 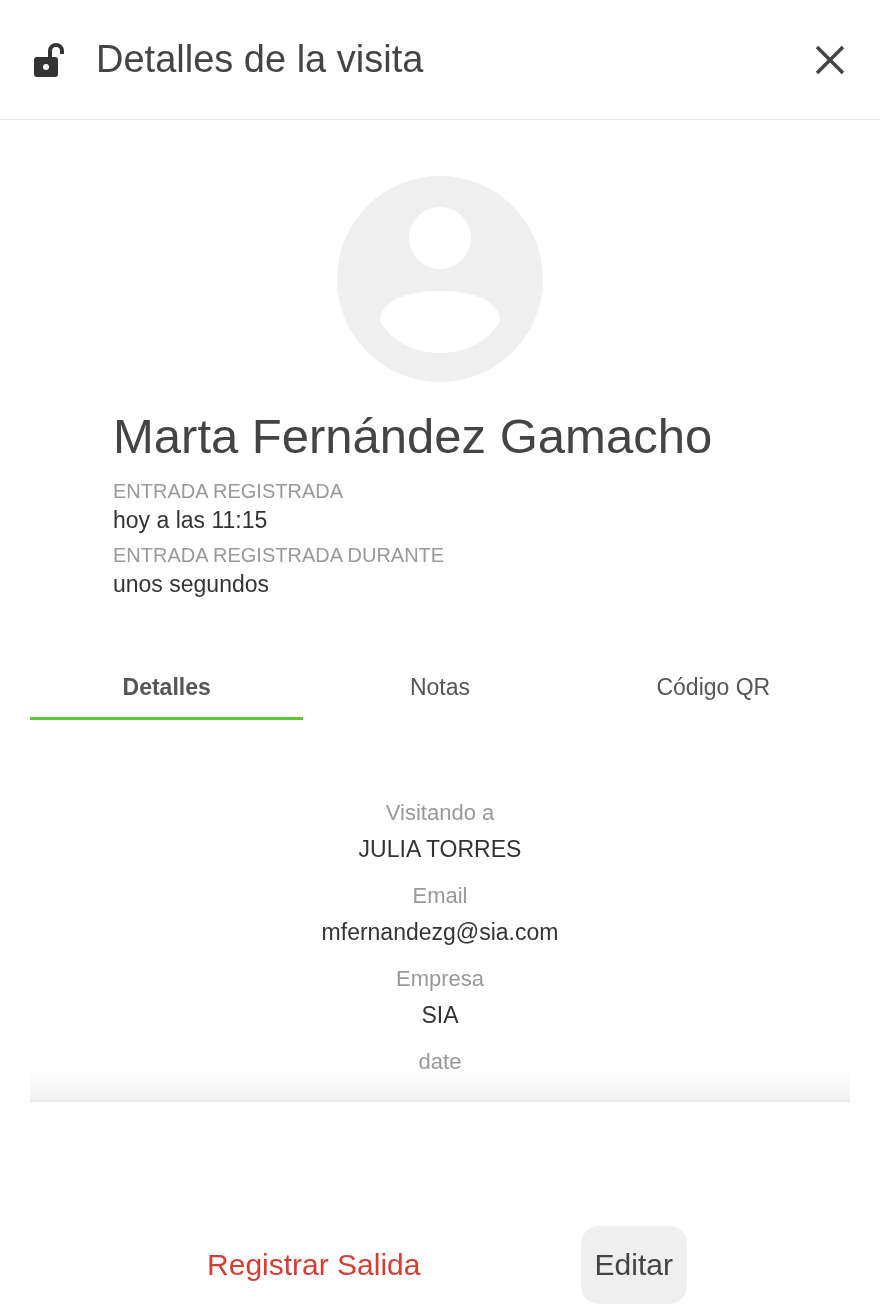 I want to click on dialog-title: Detalles de la visita, so click(x=260, y=59).